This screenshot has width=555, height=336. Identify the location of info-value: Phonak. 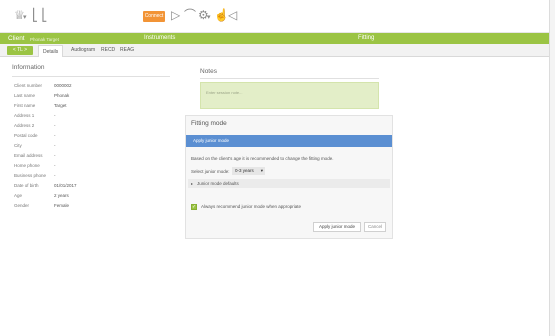
(61, 95).